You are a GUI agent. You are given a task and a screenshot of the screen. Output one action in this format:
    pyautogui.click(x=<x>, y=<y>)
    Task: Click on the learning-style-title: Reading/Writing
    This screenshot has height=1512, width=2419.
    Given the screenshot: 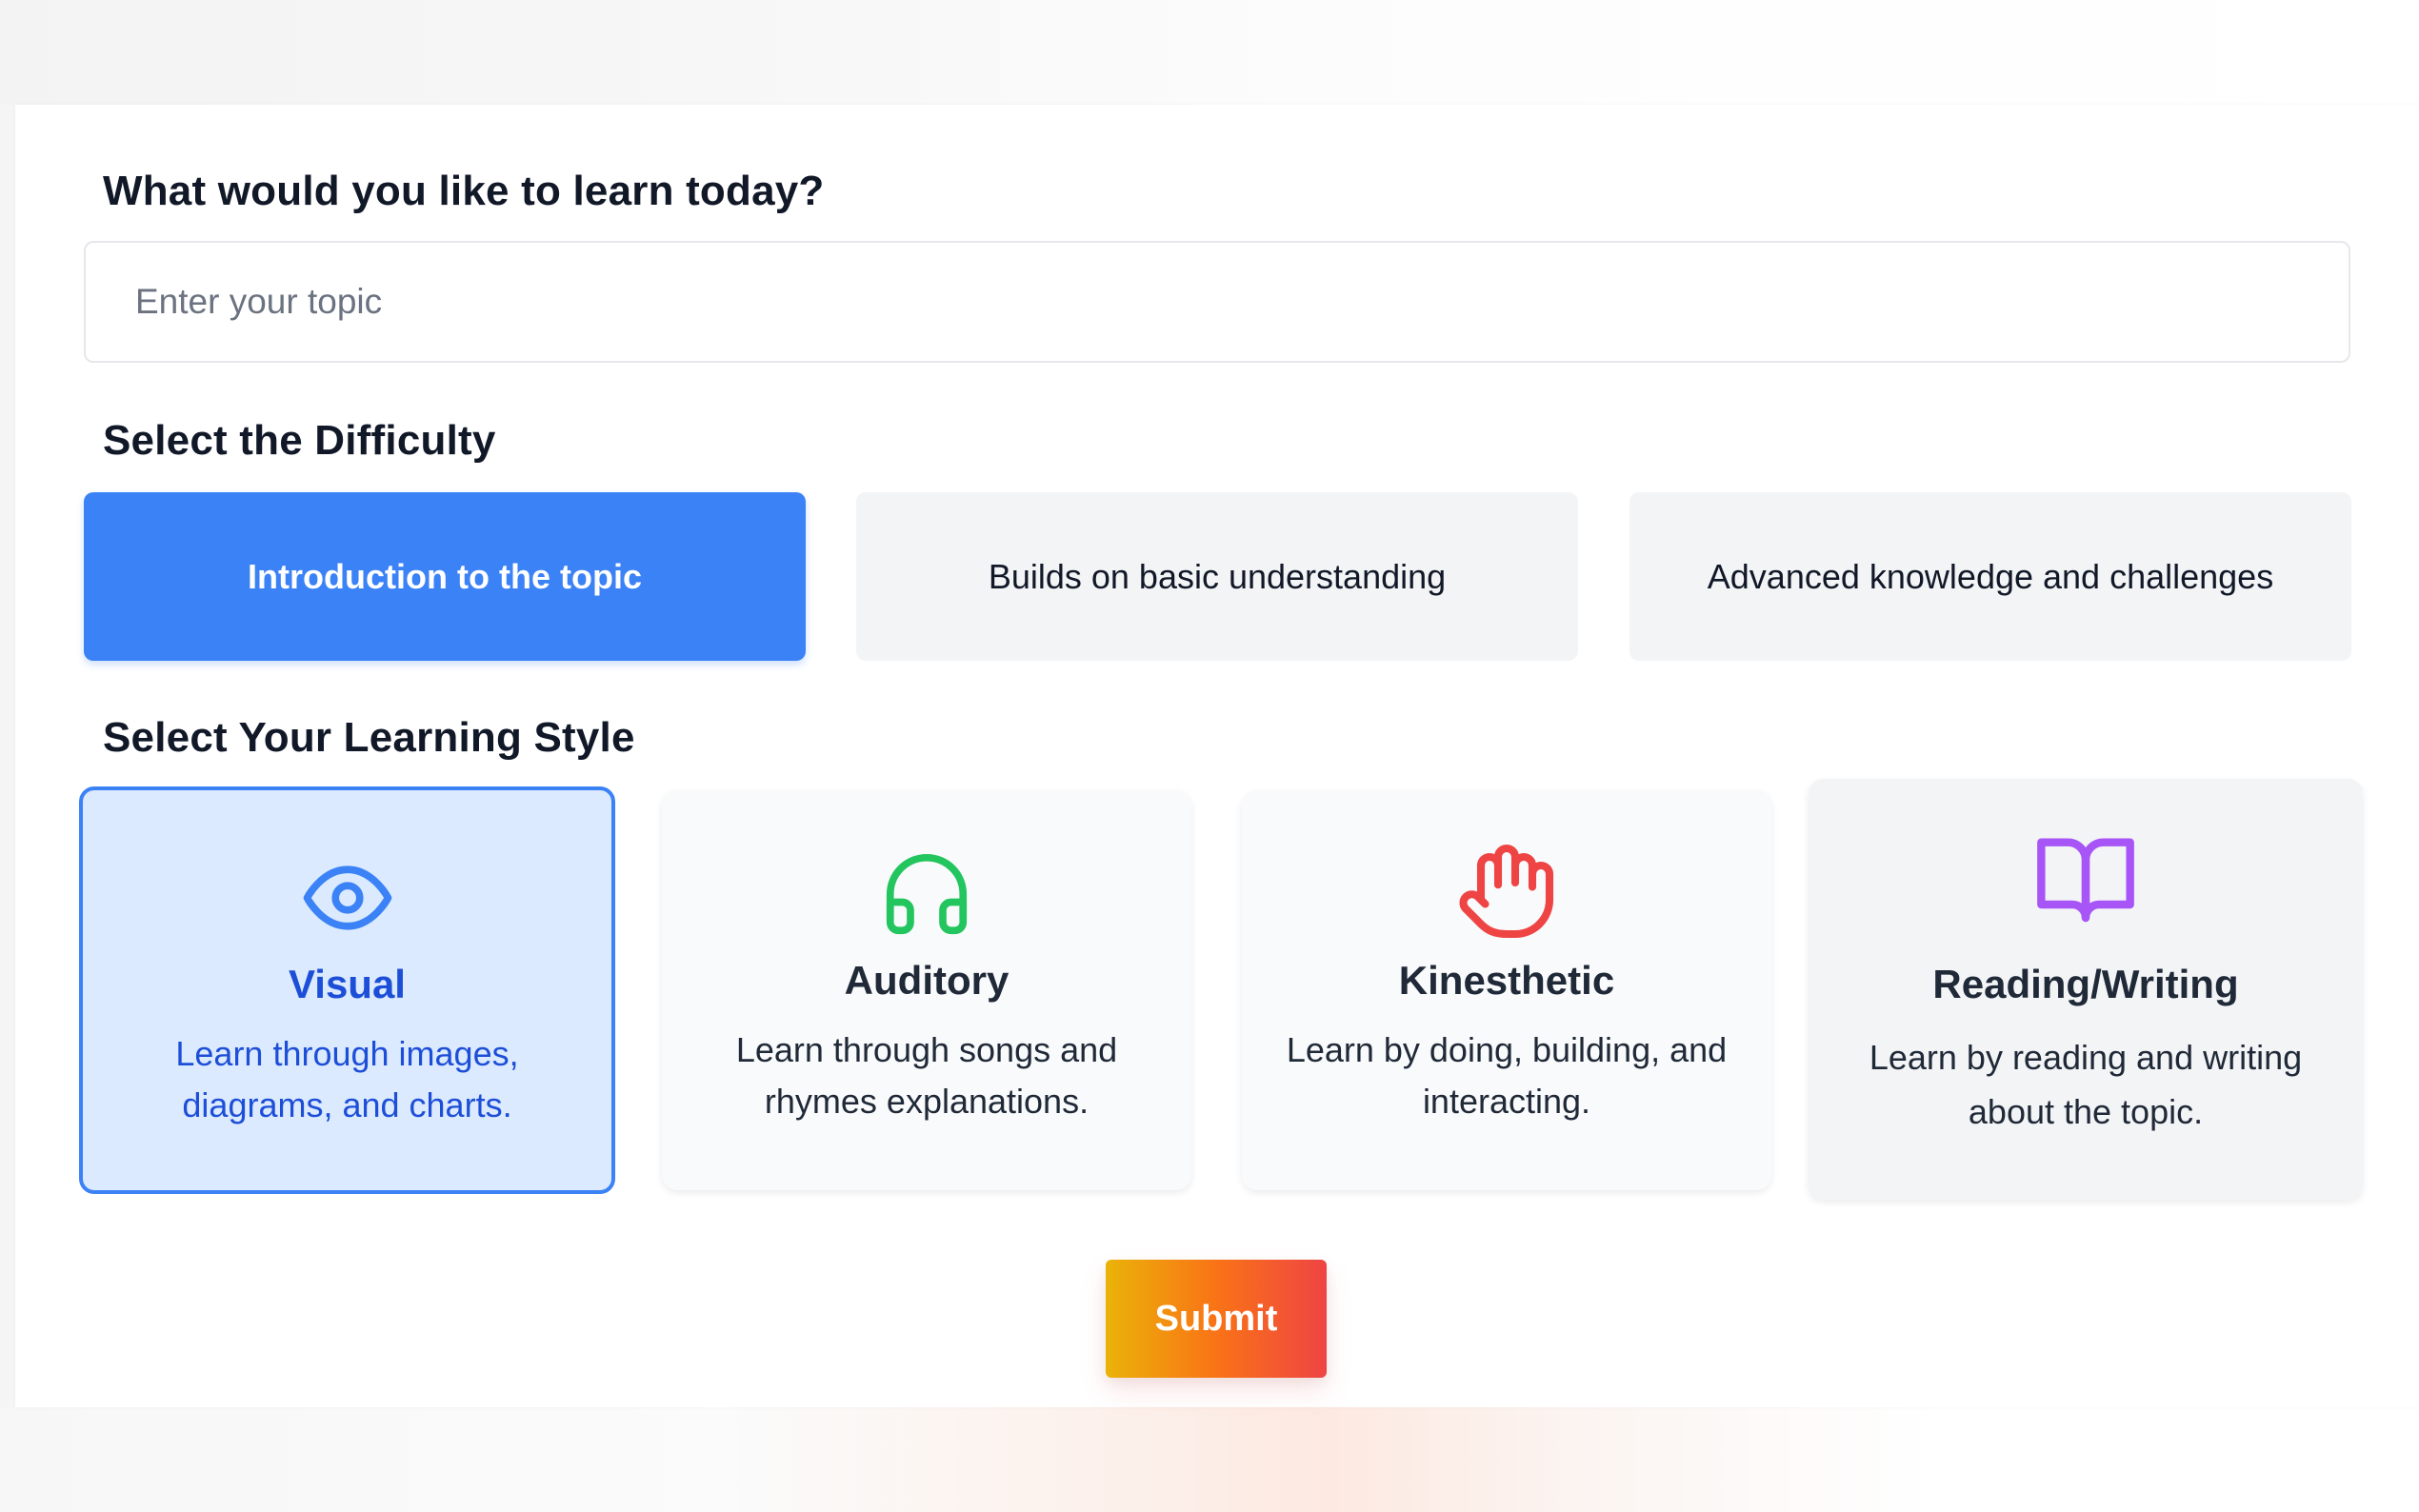 What is the action you would take?
    pyautogui.click(x=2085, y=984)
    